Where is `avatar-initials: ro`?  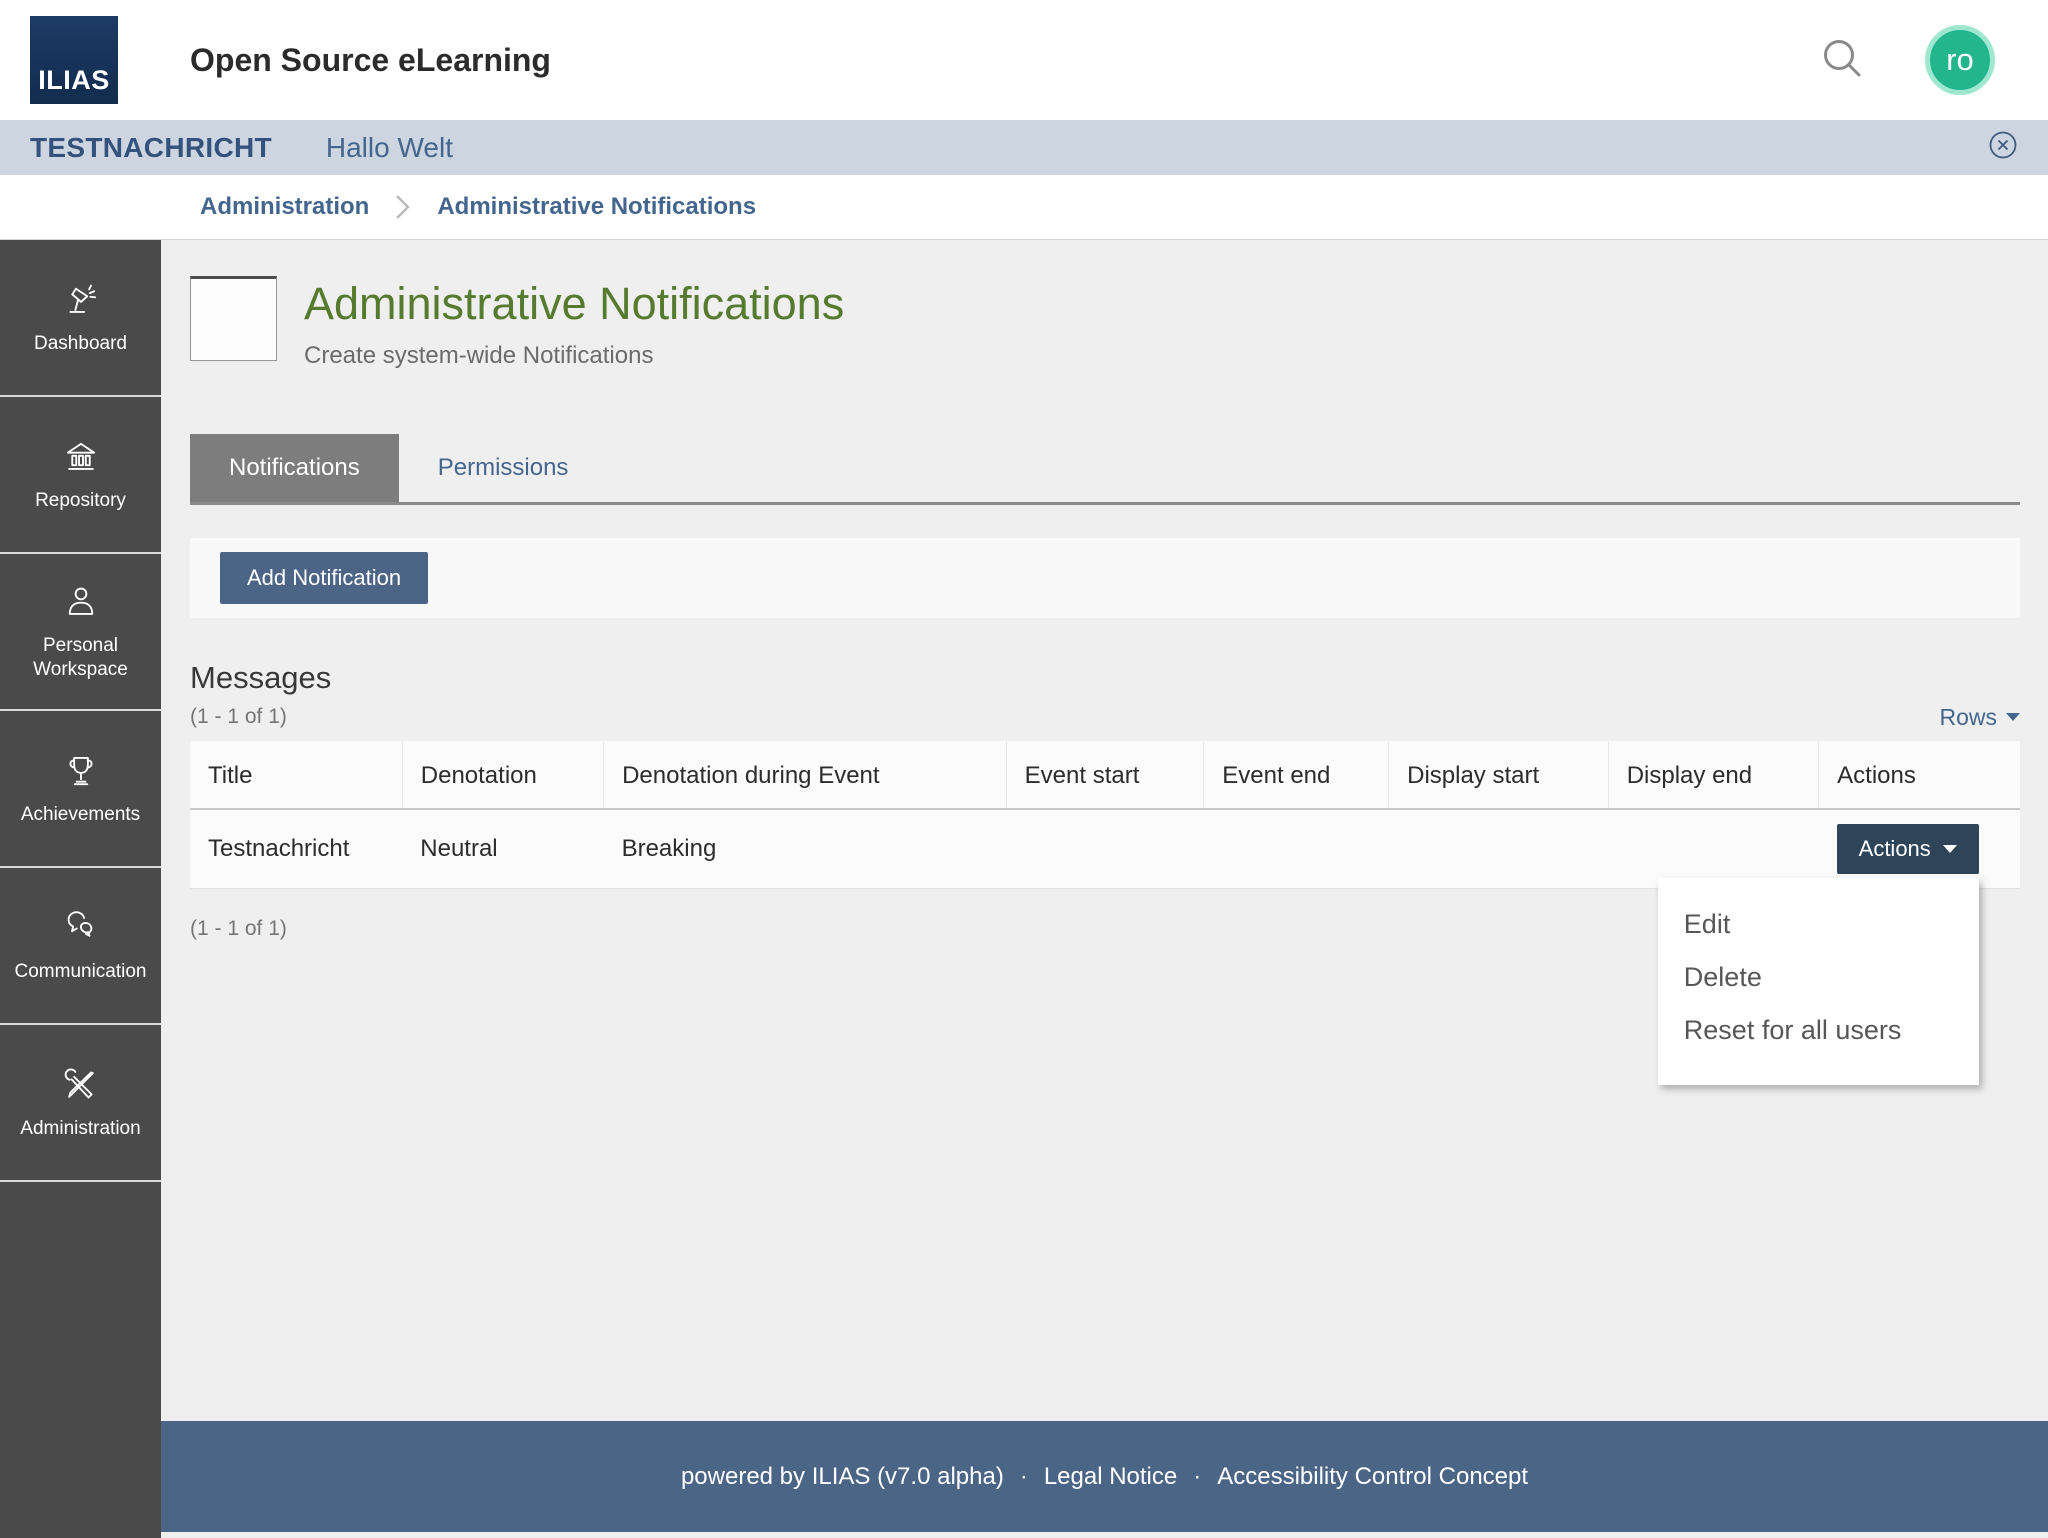
avatar-initials: ro is located at coordinates (1960, 59).